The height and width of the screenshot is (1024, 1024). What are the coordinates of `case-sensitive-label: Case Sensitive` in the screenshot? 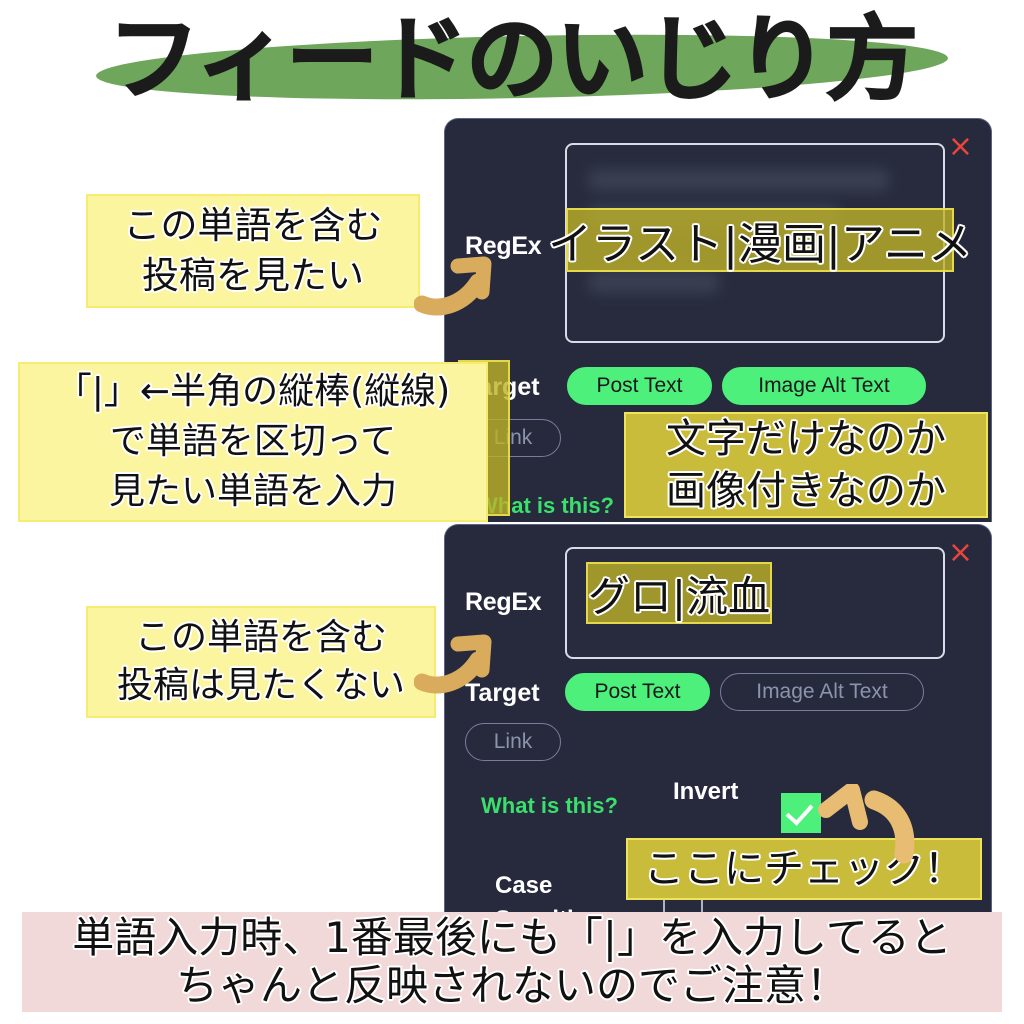 It's located at (547, 893).